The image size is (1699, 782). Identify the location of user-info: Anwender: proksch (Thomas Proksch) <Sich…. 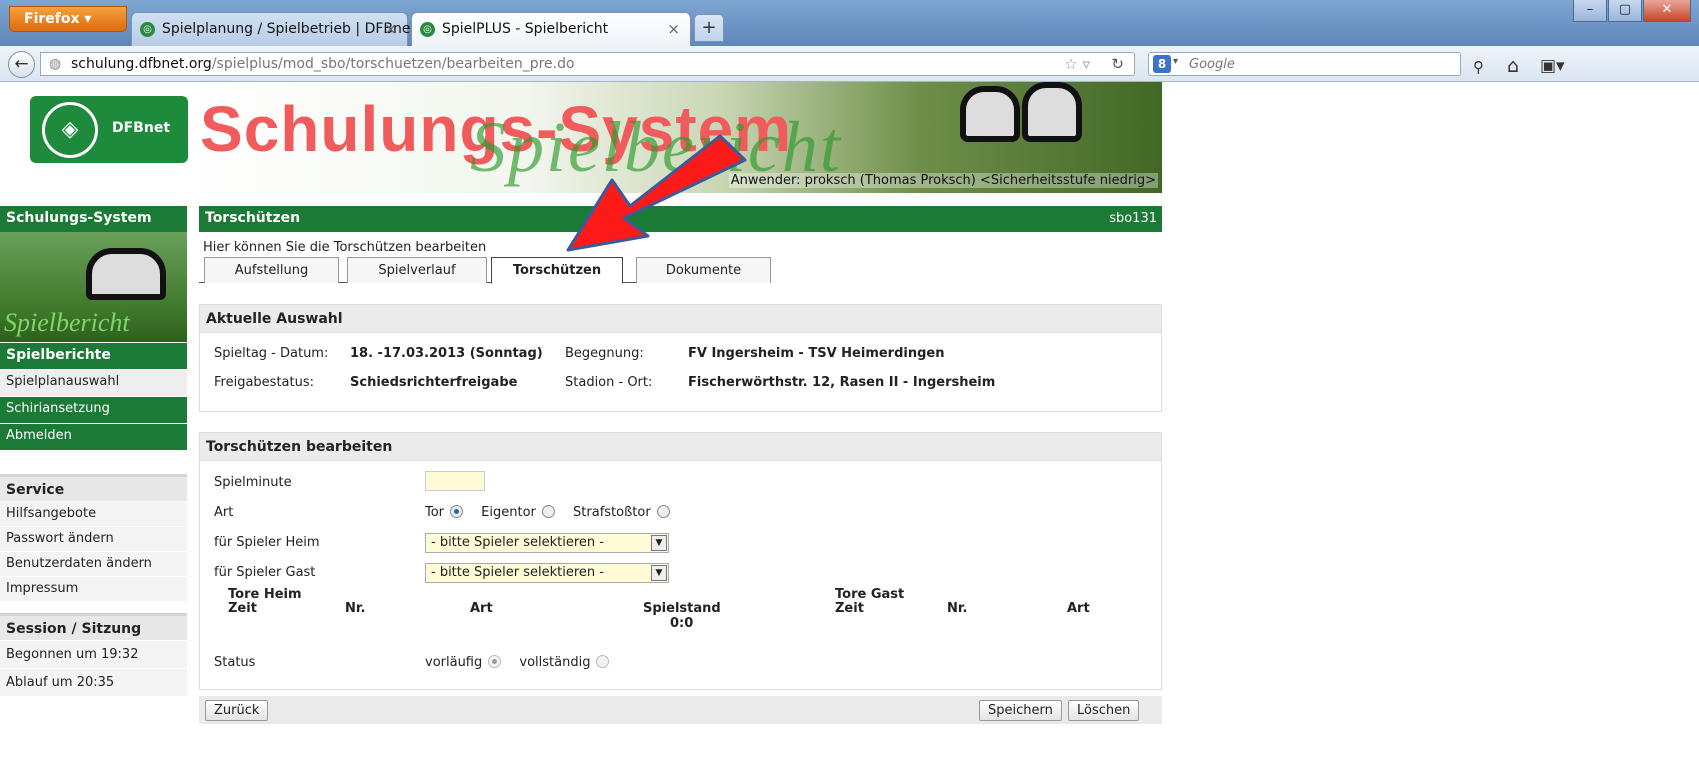
(943, 180).